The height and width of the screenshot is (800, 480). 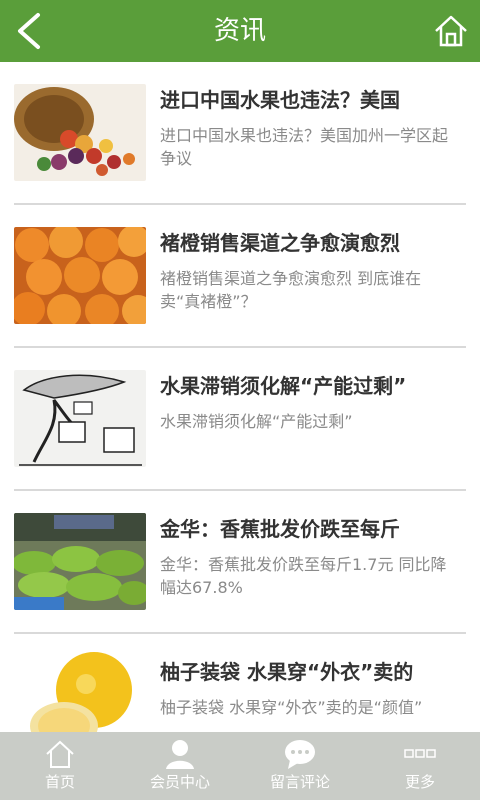 What do you see at coordinates (59, 782) in the screenshot?
I see `tab-label: 首页` at bounding box center [59, 782].